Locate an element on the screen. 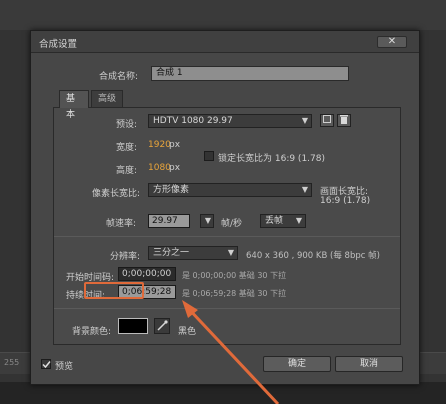  duration-highlight-box is located at coordinates (114, 290).